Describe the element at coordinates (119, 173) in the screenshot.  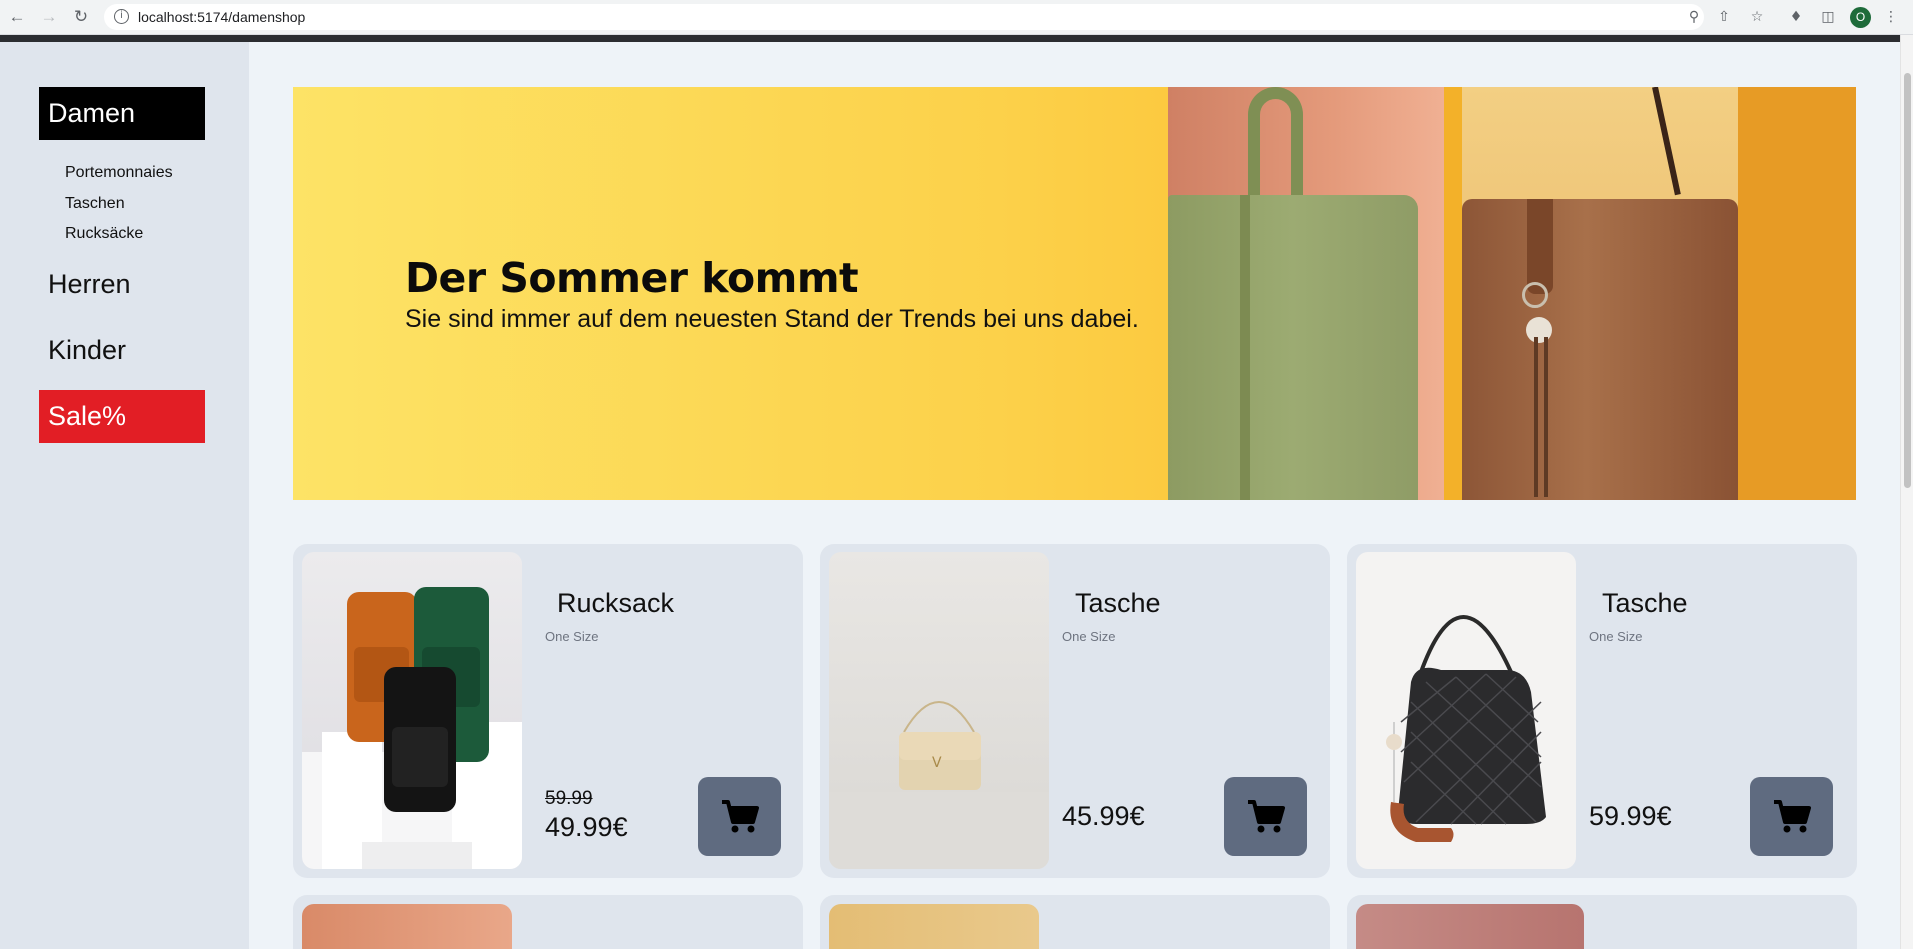
I see `subcategory-portemonnaies: Portemonnaies` at that location.